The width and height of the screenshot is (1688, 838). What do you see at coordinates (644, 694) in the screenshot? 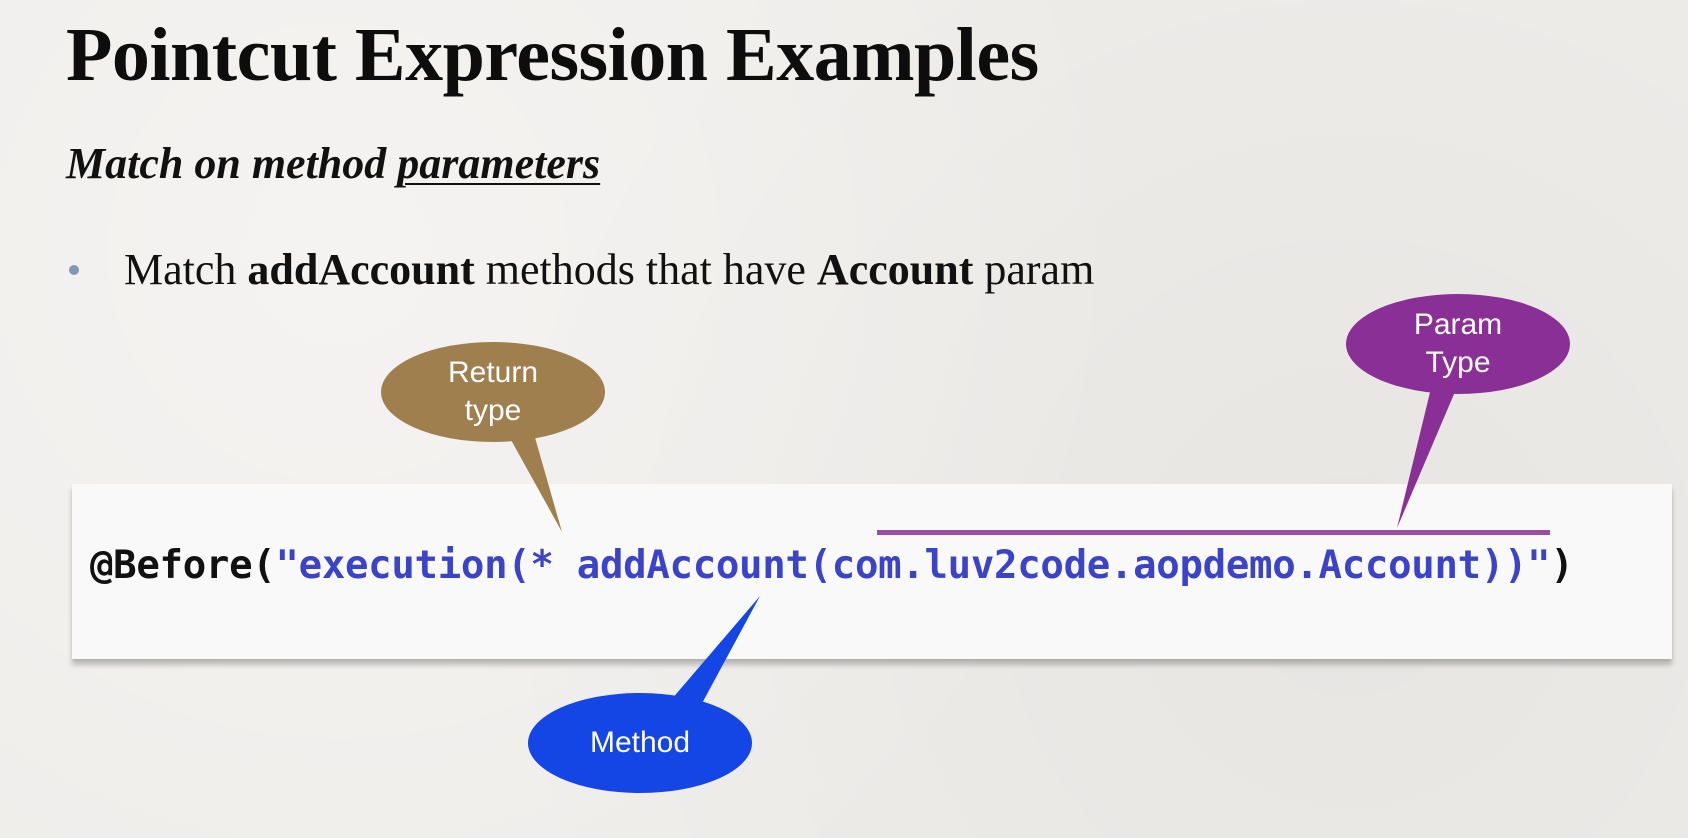
I see `method-callout` at bounding box center [644, 694].